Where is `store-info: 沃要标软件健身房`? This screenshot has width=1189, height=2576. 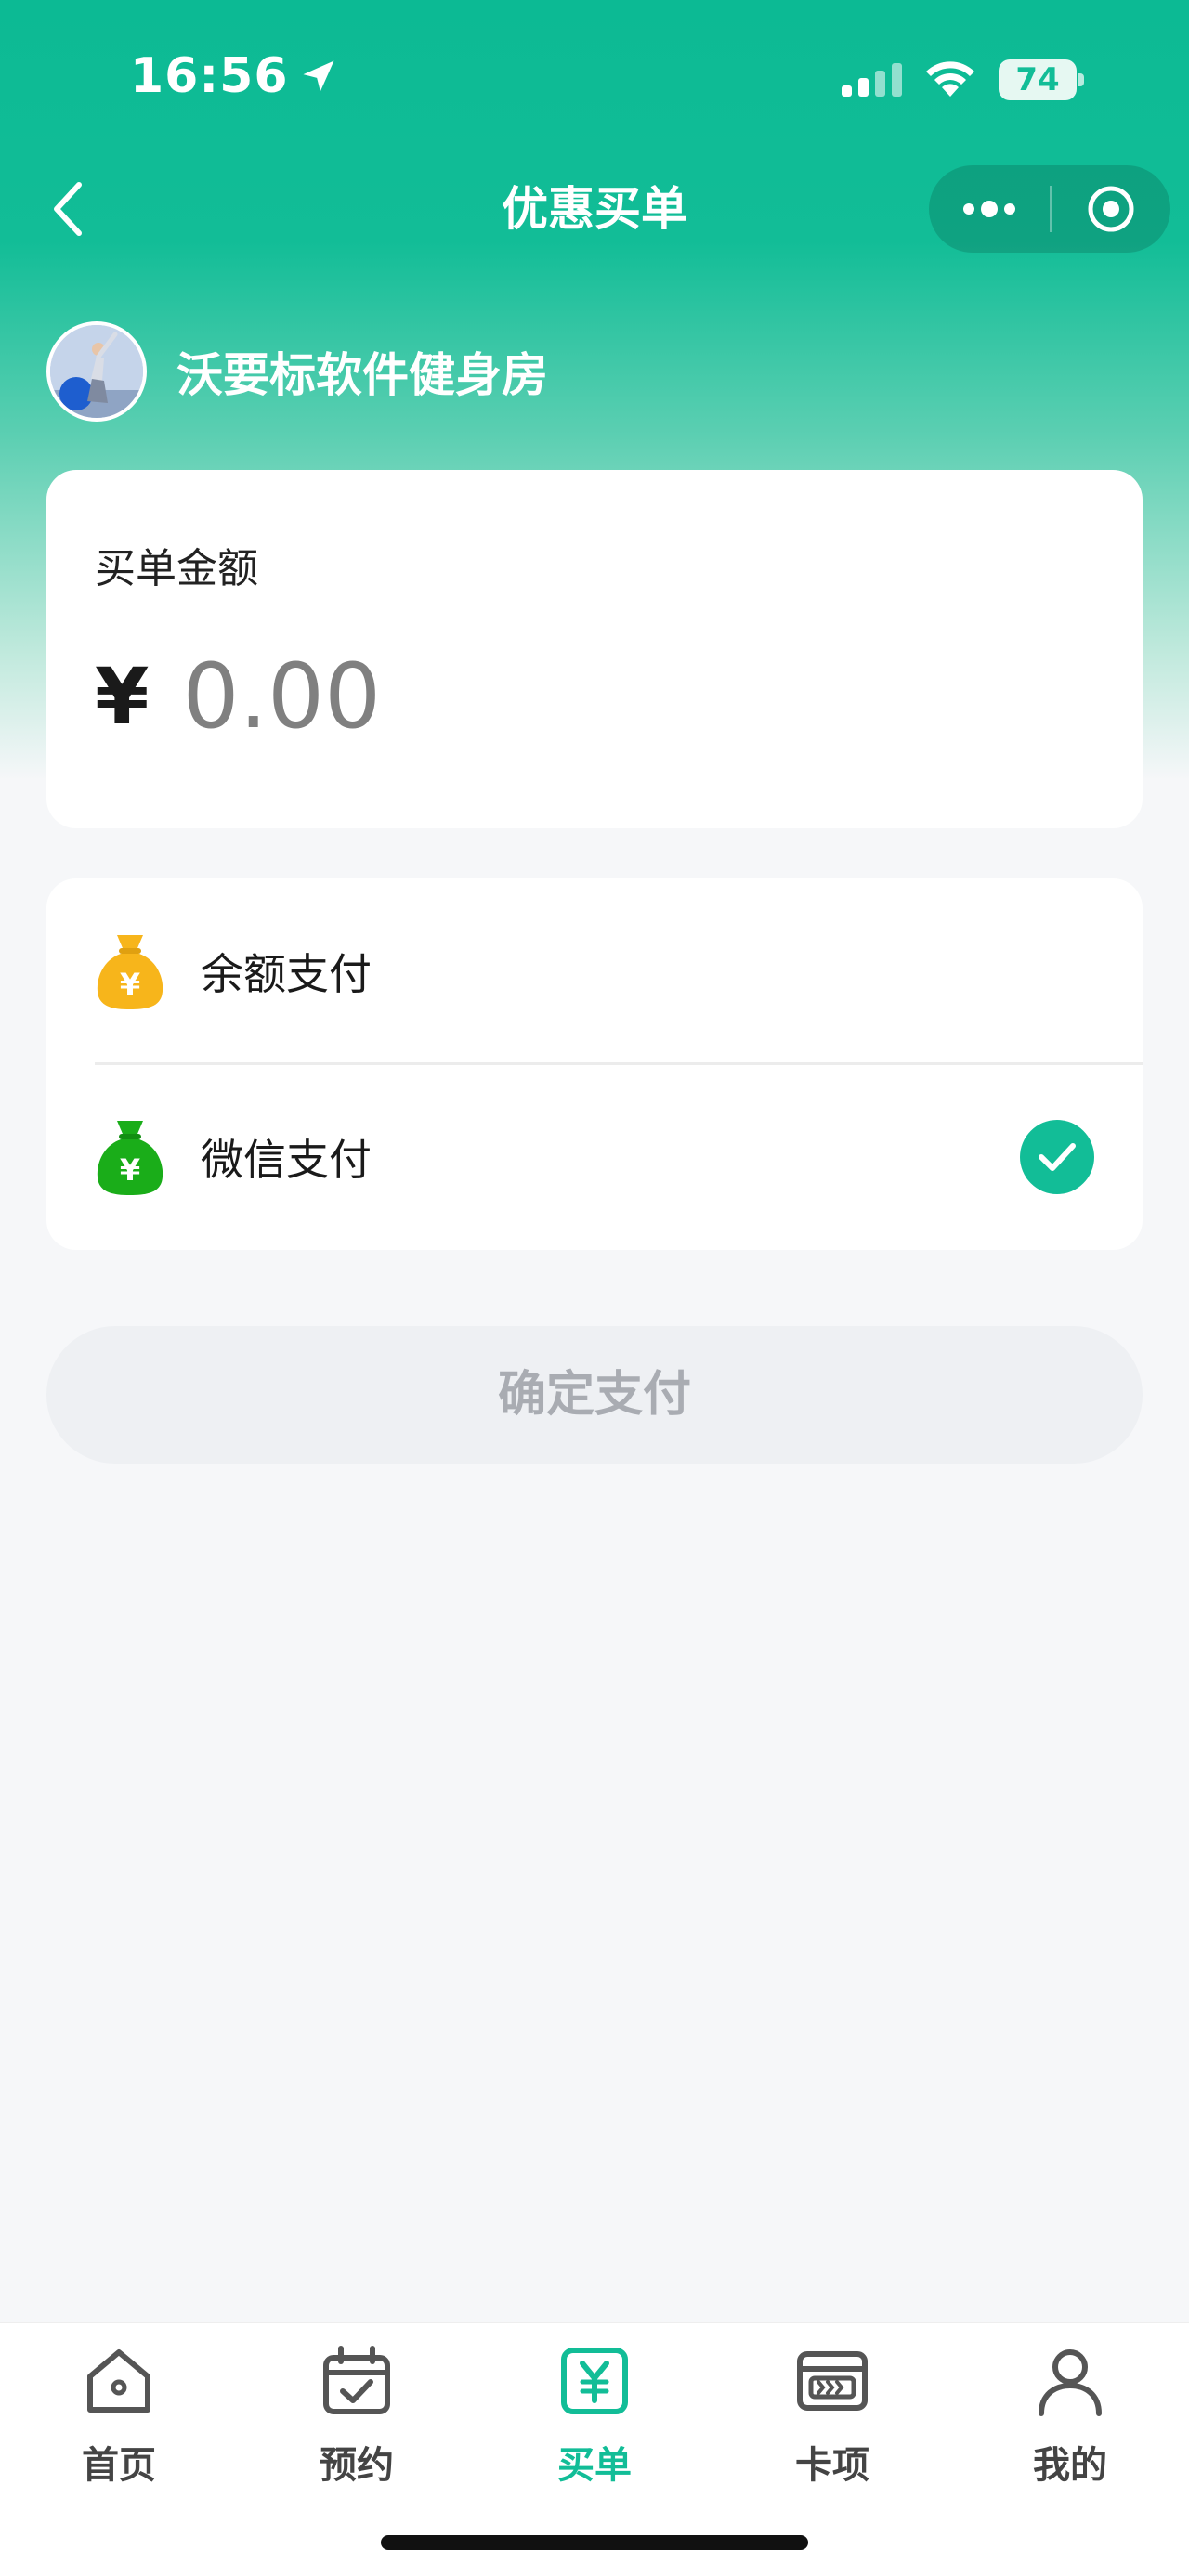 store-info: 沃要标软件健身房 is located at coordinates (297, 371).